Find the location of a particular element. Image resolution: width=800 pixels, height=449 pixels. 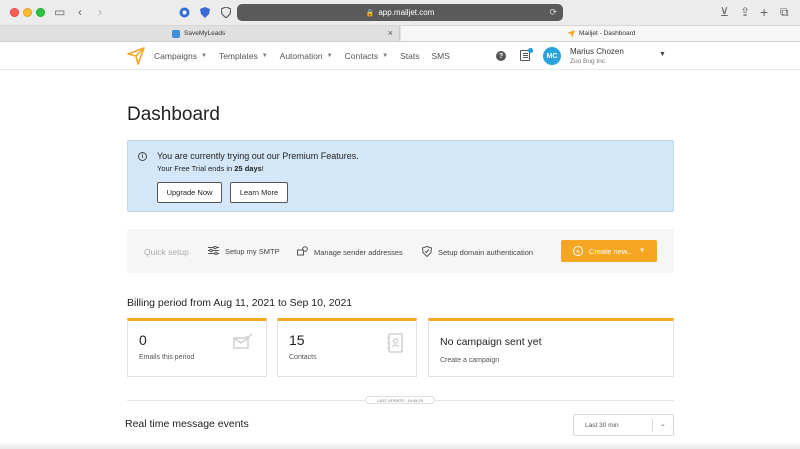

setup-smtp-link: Setup my SMTP is located at coordinates (244, 251).